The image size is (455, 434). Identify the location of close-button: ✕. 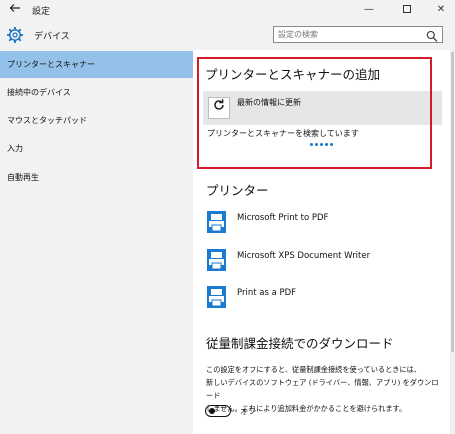
(441, 10).